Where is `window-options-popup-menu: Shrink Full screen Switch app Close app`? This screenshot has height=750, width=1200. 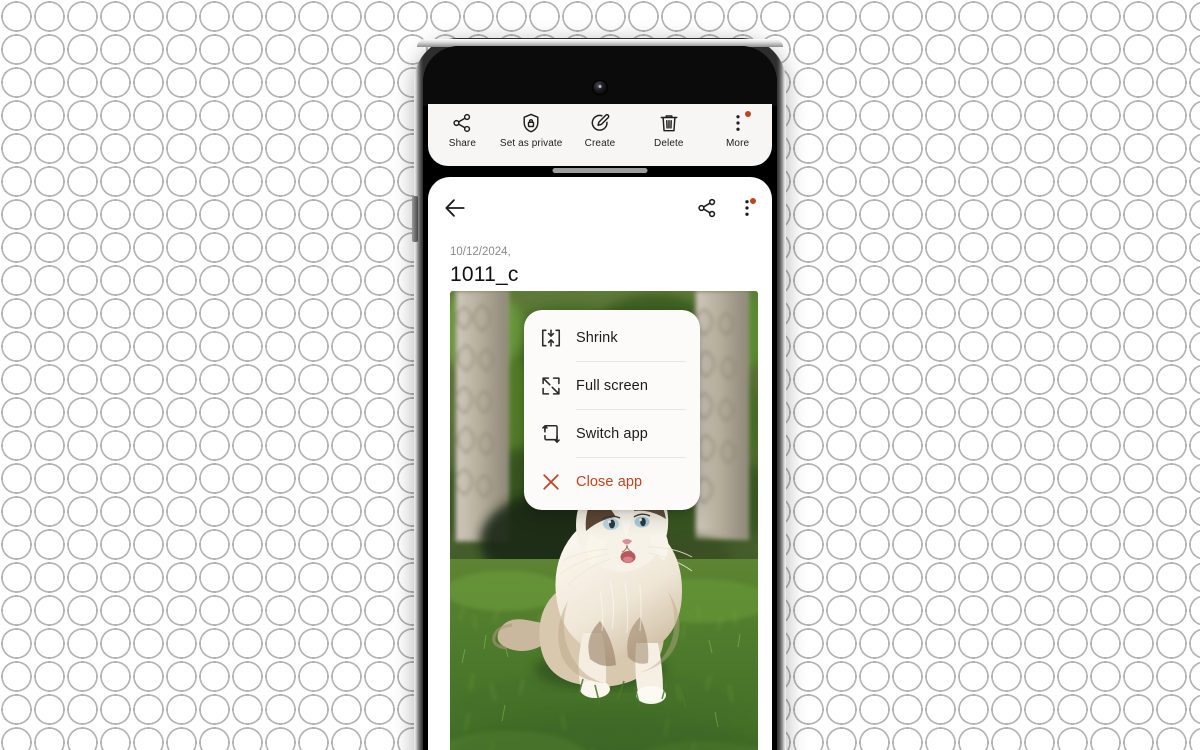
window-options-popup-menu: Shrink Full screen Switch app Close app is located at coordinates (612, 410).